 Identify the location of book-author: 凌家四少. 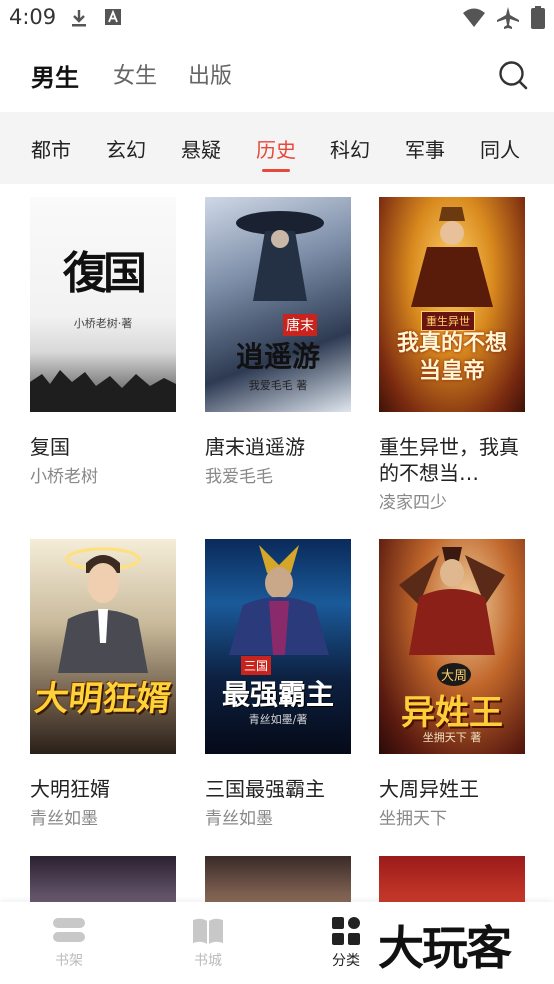
(413, 503).